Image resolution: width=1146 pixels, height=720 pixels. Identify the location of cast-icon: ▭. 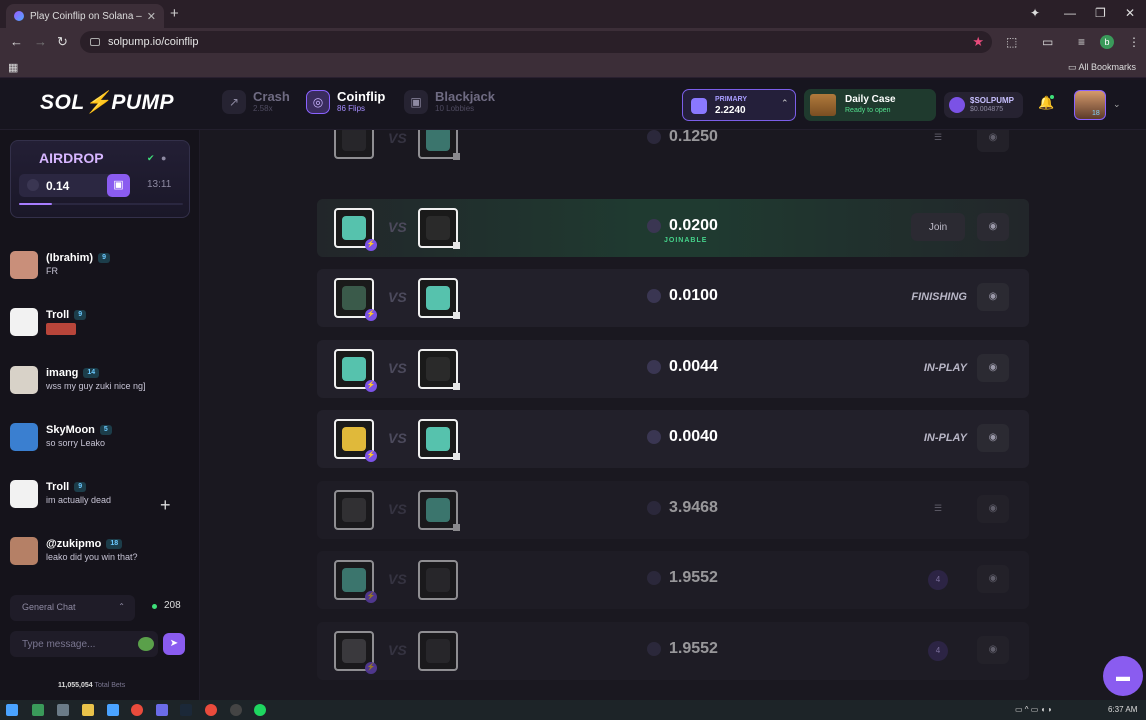
(1047, 42).